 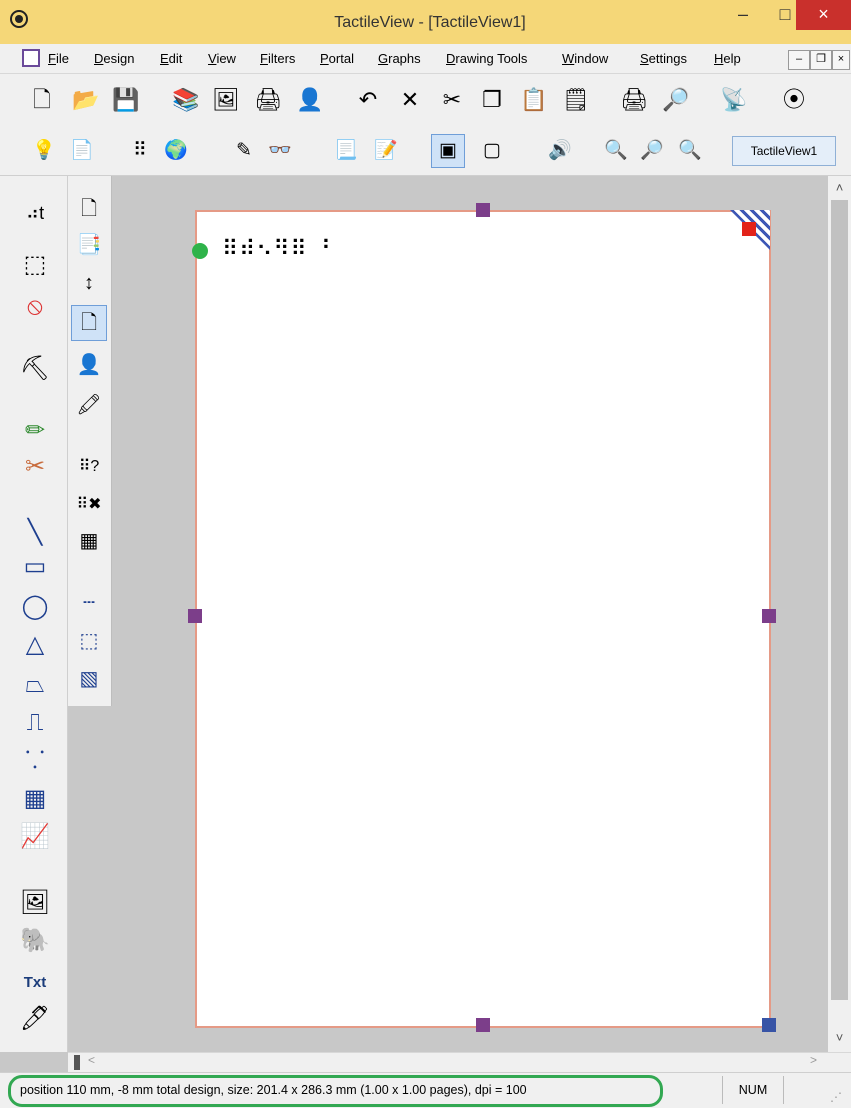 What do you see at coordinates (114, 58) in the screenshot?
I see `menu-design: Design` at bounding box center [114, 58].